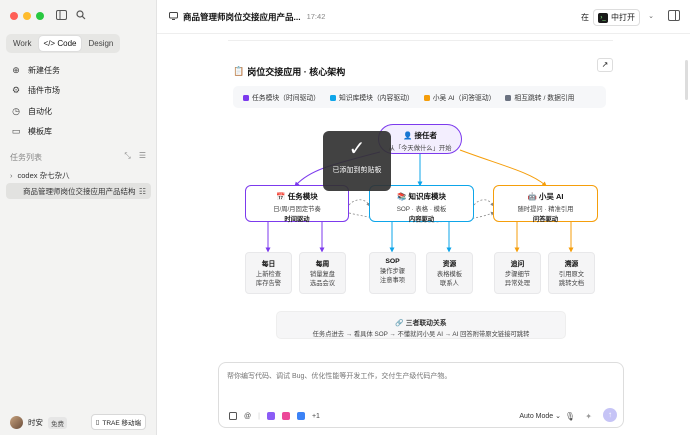 This screenshot has height=435, width=690. Describe the element at coordinates (392, 276) in the screenshot. I see `leaf-desc: 操作步骤 注意事项` at that location.